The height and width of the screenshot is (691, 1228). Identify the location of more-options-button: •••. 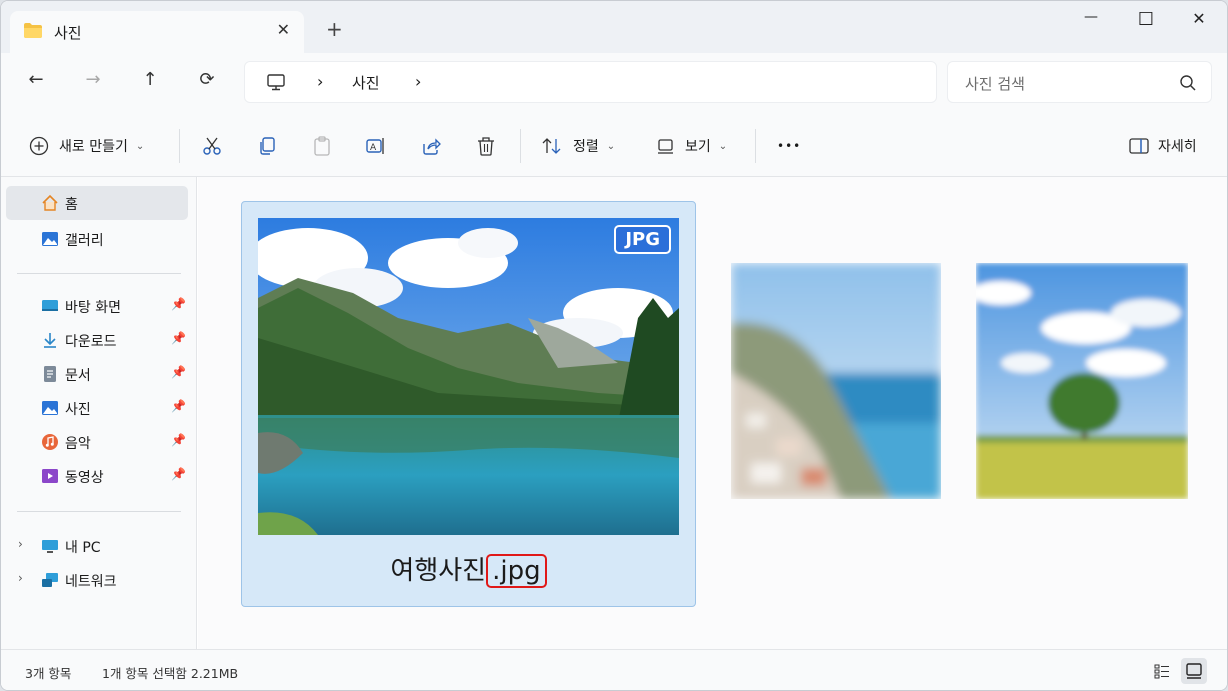
(789, 146).